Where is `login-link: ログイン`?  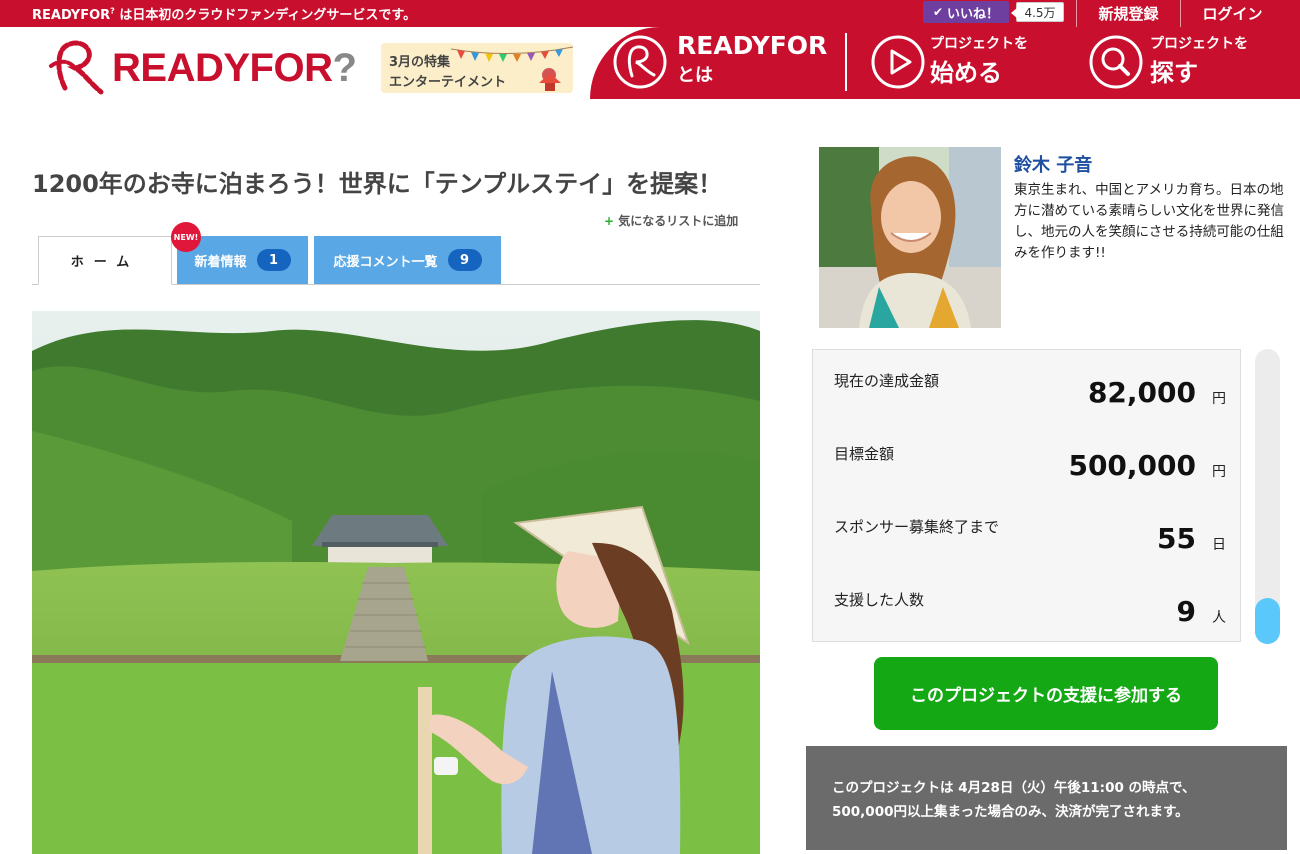
login-link: ログイン is located at coordinates (1232, 13).